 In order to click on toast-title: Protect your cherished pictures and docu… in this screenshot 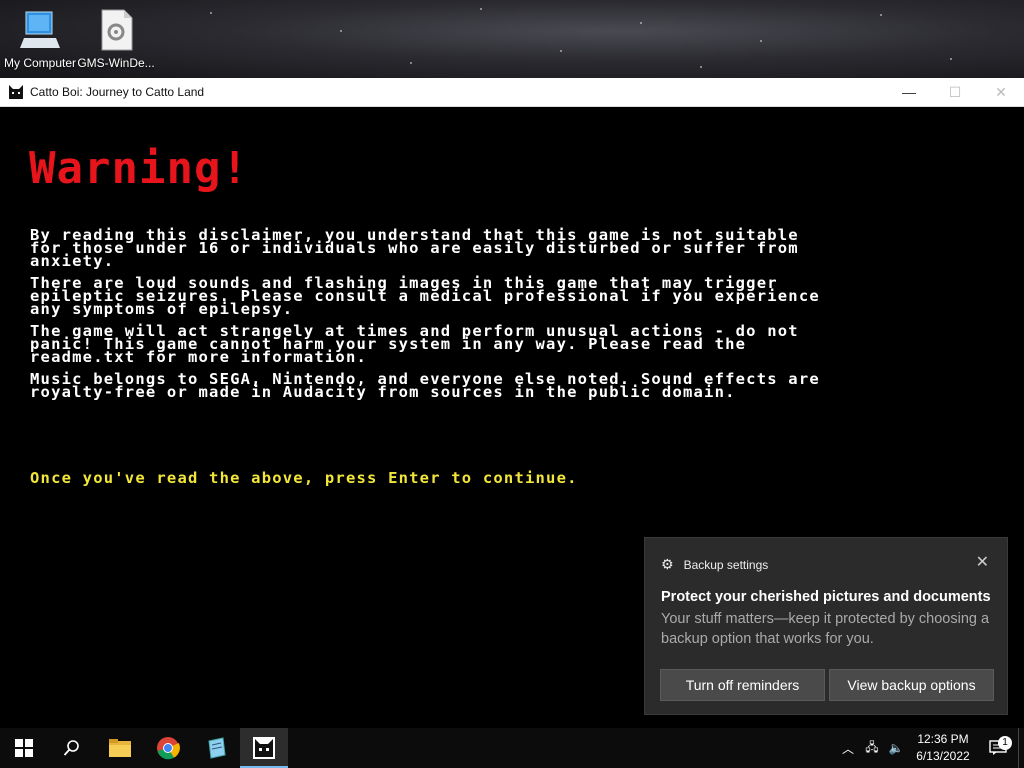, I will do `click(826, 597)`.